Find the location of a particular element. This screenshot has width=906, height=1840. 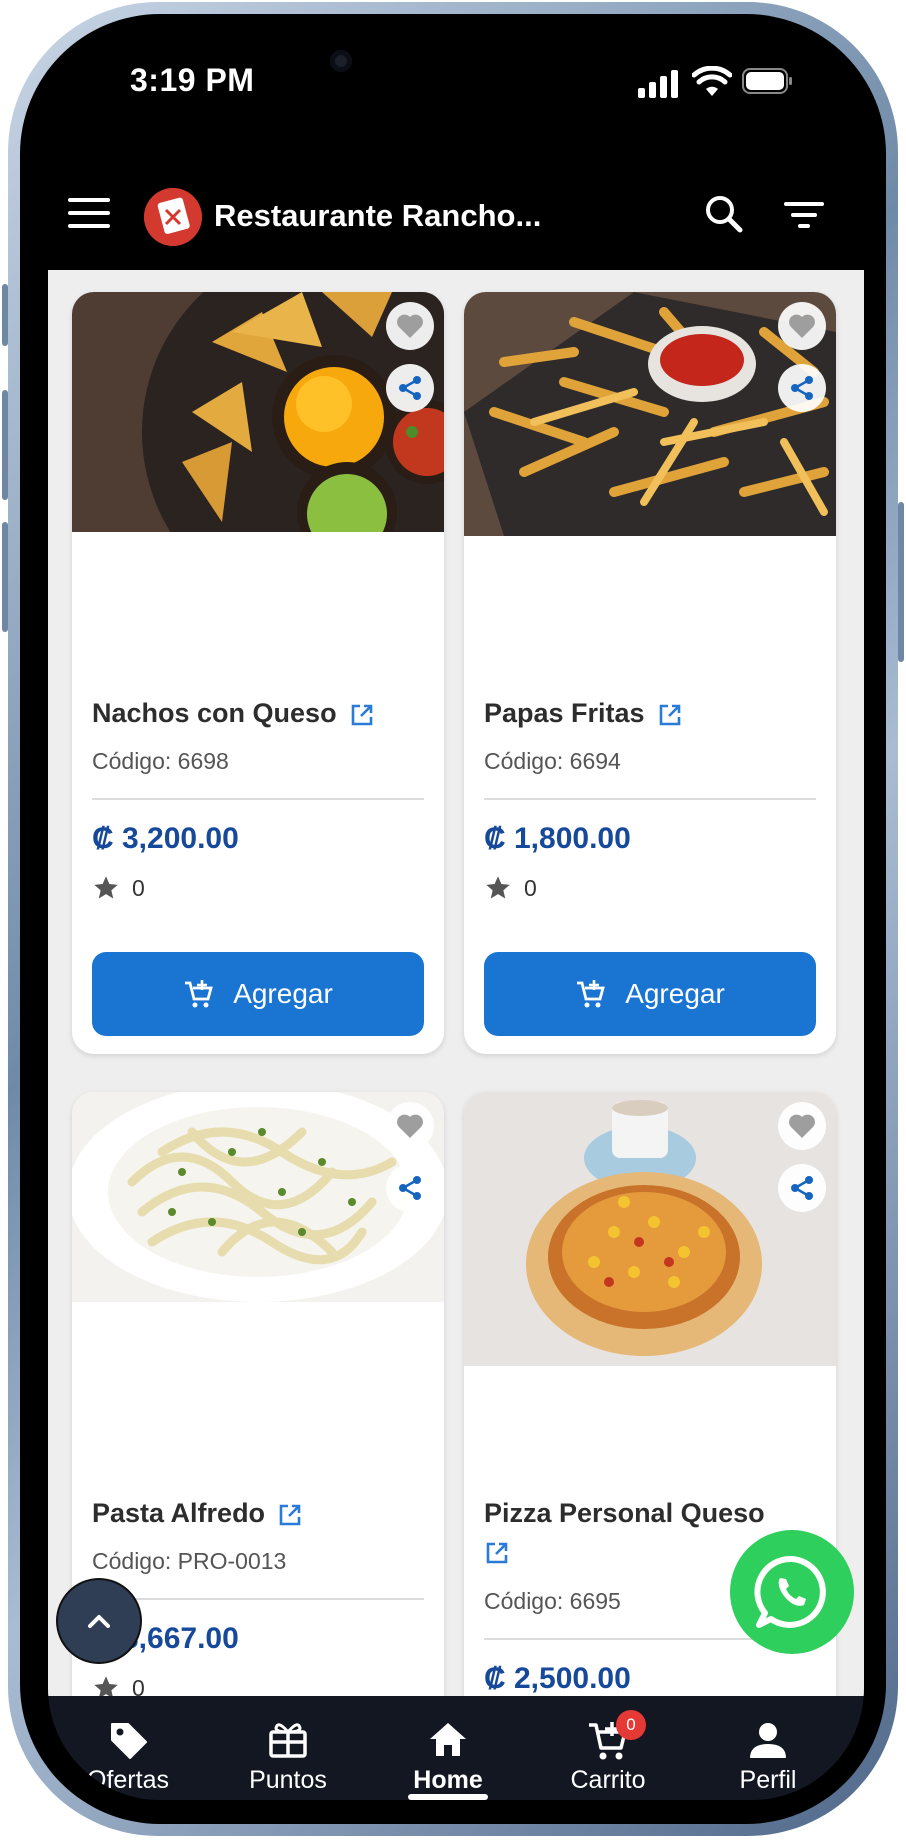

phone-volume-up-button is located at coordinates (5, 445).